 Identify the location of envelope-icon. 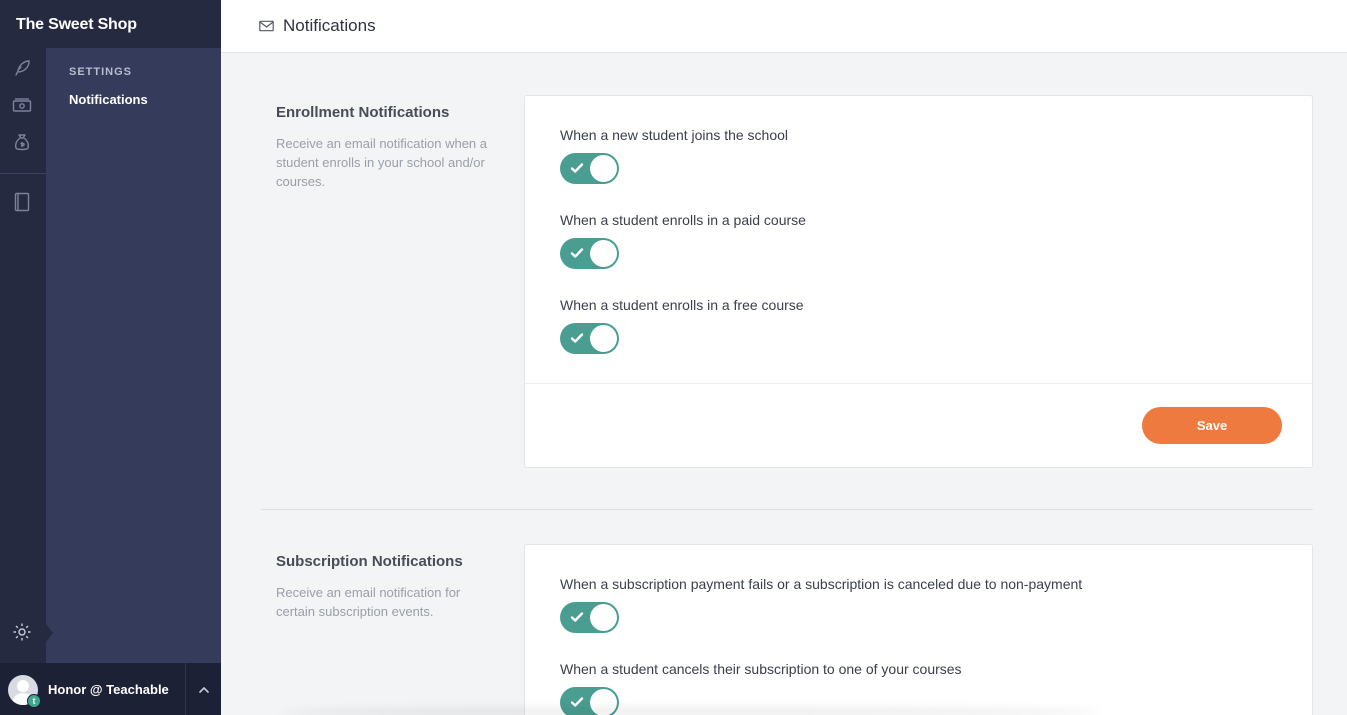
(266, 26).